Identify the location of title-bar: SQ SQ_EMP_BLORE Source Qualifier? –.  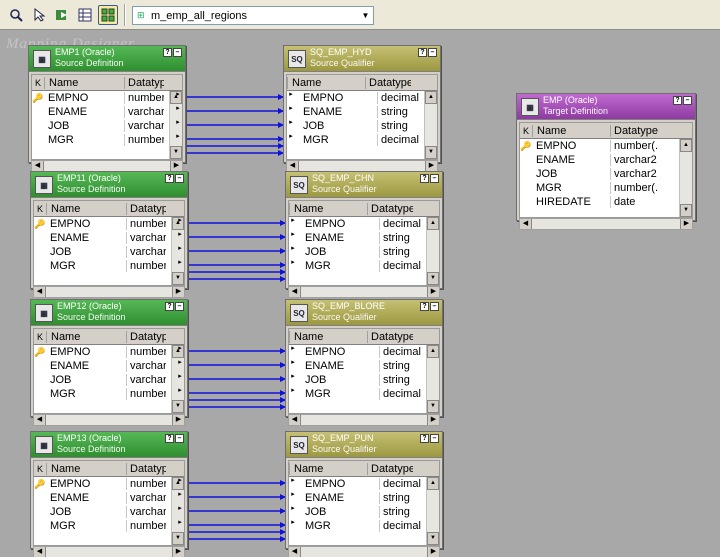
(364, 313).